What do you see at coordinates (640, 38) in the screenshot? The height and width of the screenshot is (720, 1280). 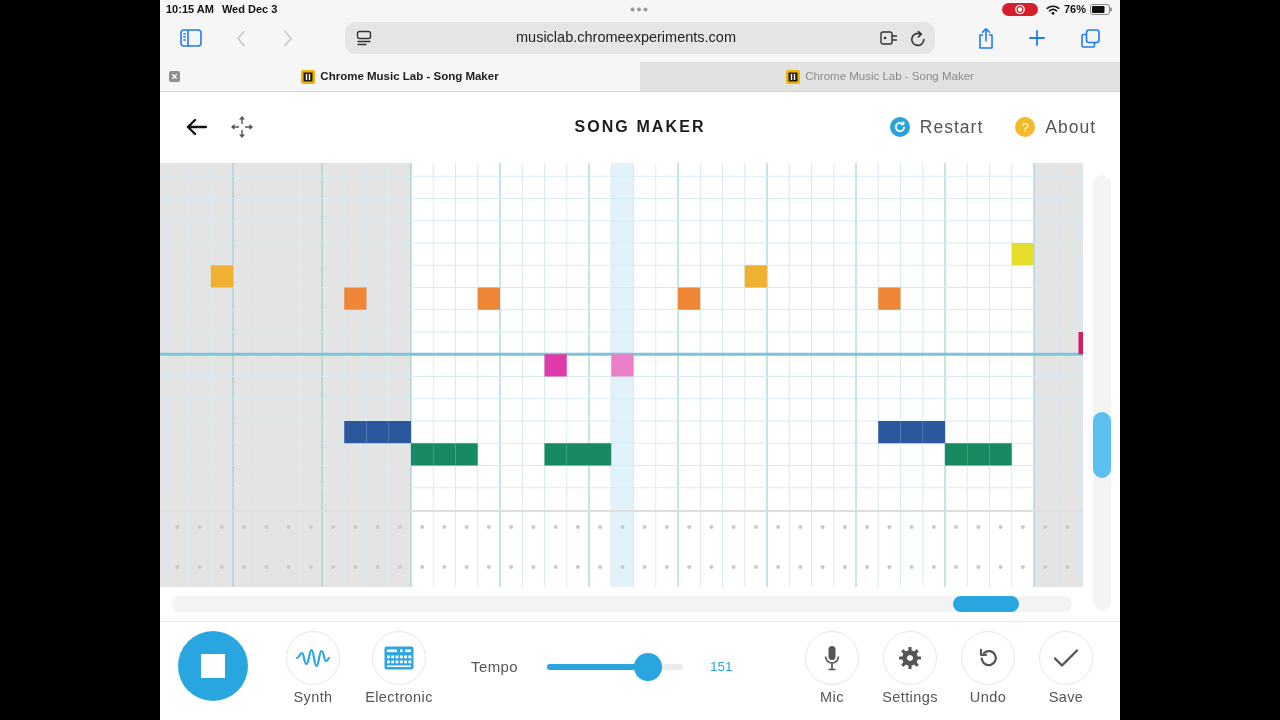 I see `address-field: musiclab.chromeexperiments.com` at bounding box center [640, 38].